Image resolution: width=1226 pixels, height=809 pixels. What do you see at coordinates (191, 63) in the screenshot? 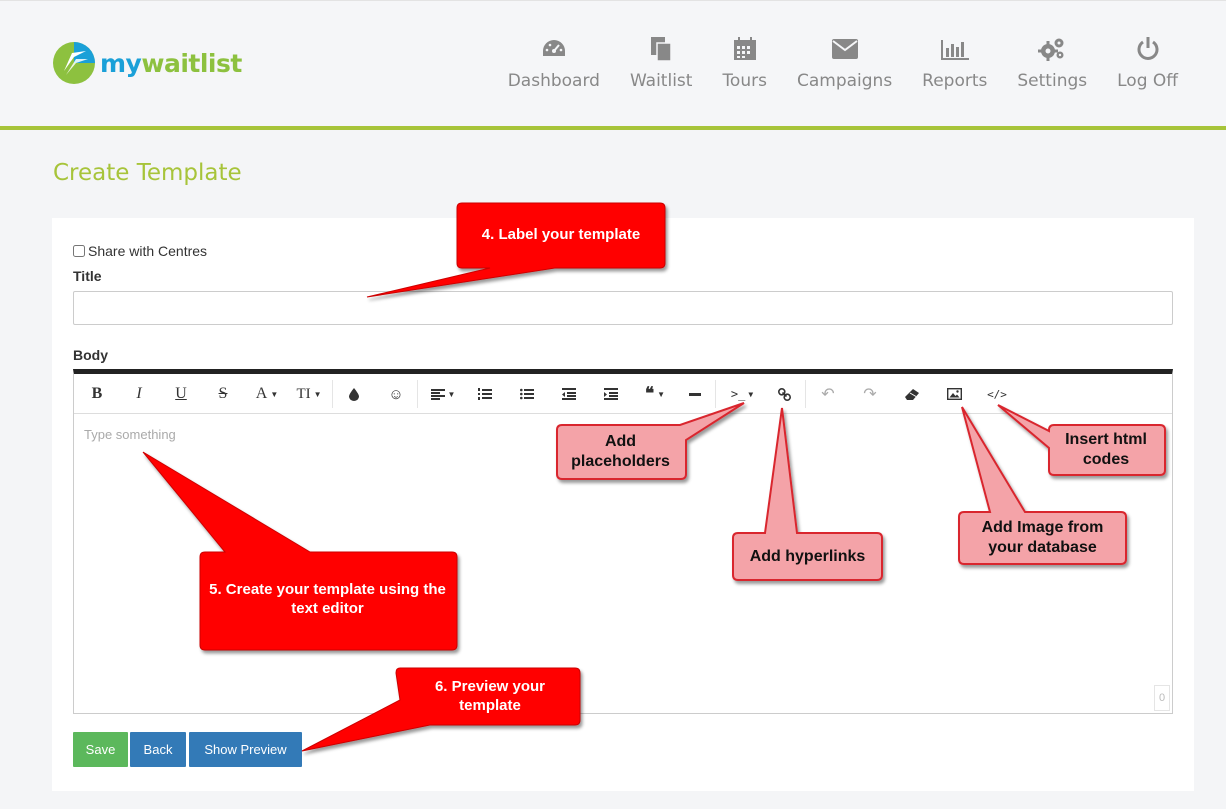
I see `logo-text-waitlist: waitlist` at bounding box center [191, 63].